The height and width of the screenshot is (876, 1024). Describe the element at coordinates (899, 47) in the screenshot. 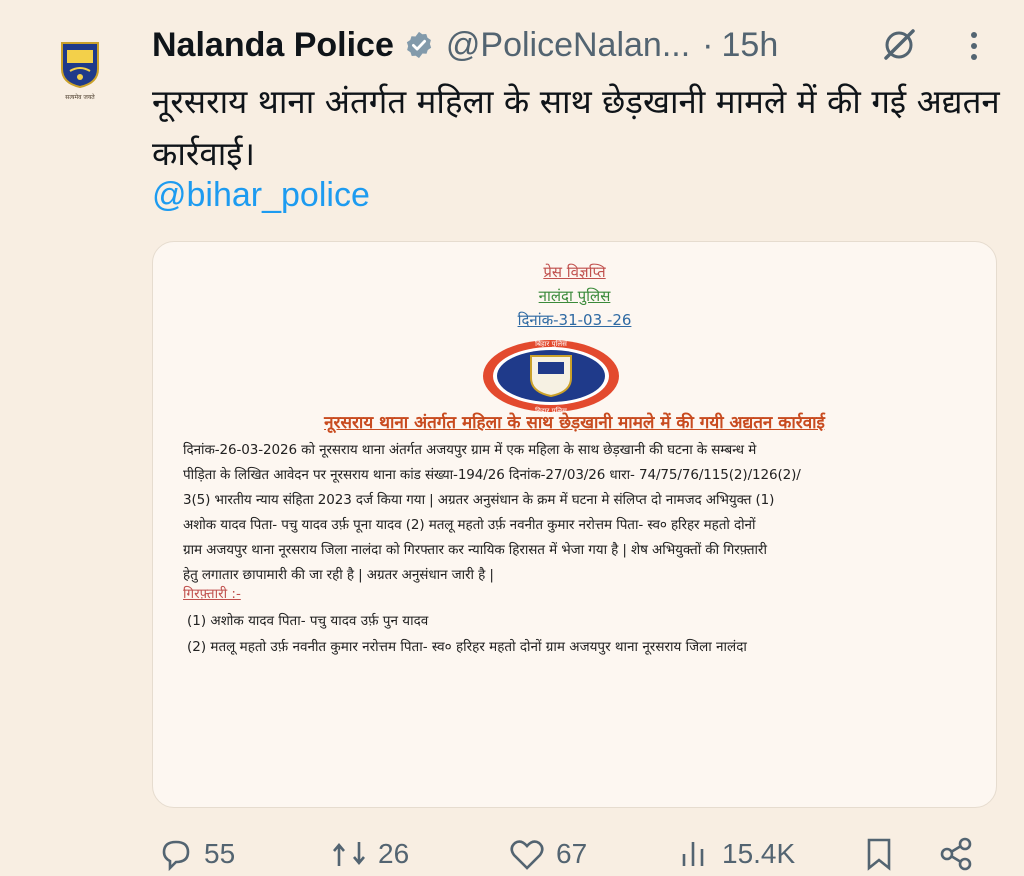

I see `grok-icon` at that location.